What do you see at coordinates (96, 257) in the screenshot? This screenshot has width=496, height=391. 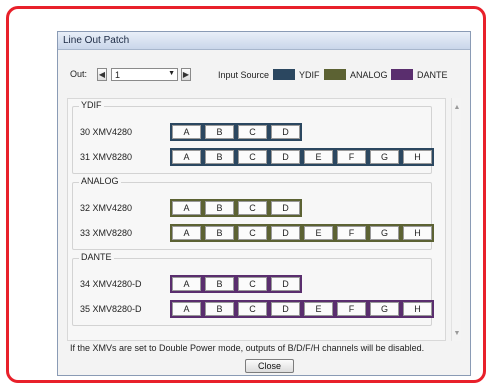 I see `section-title: DANTE` at bounding box center [96, 257].